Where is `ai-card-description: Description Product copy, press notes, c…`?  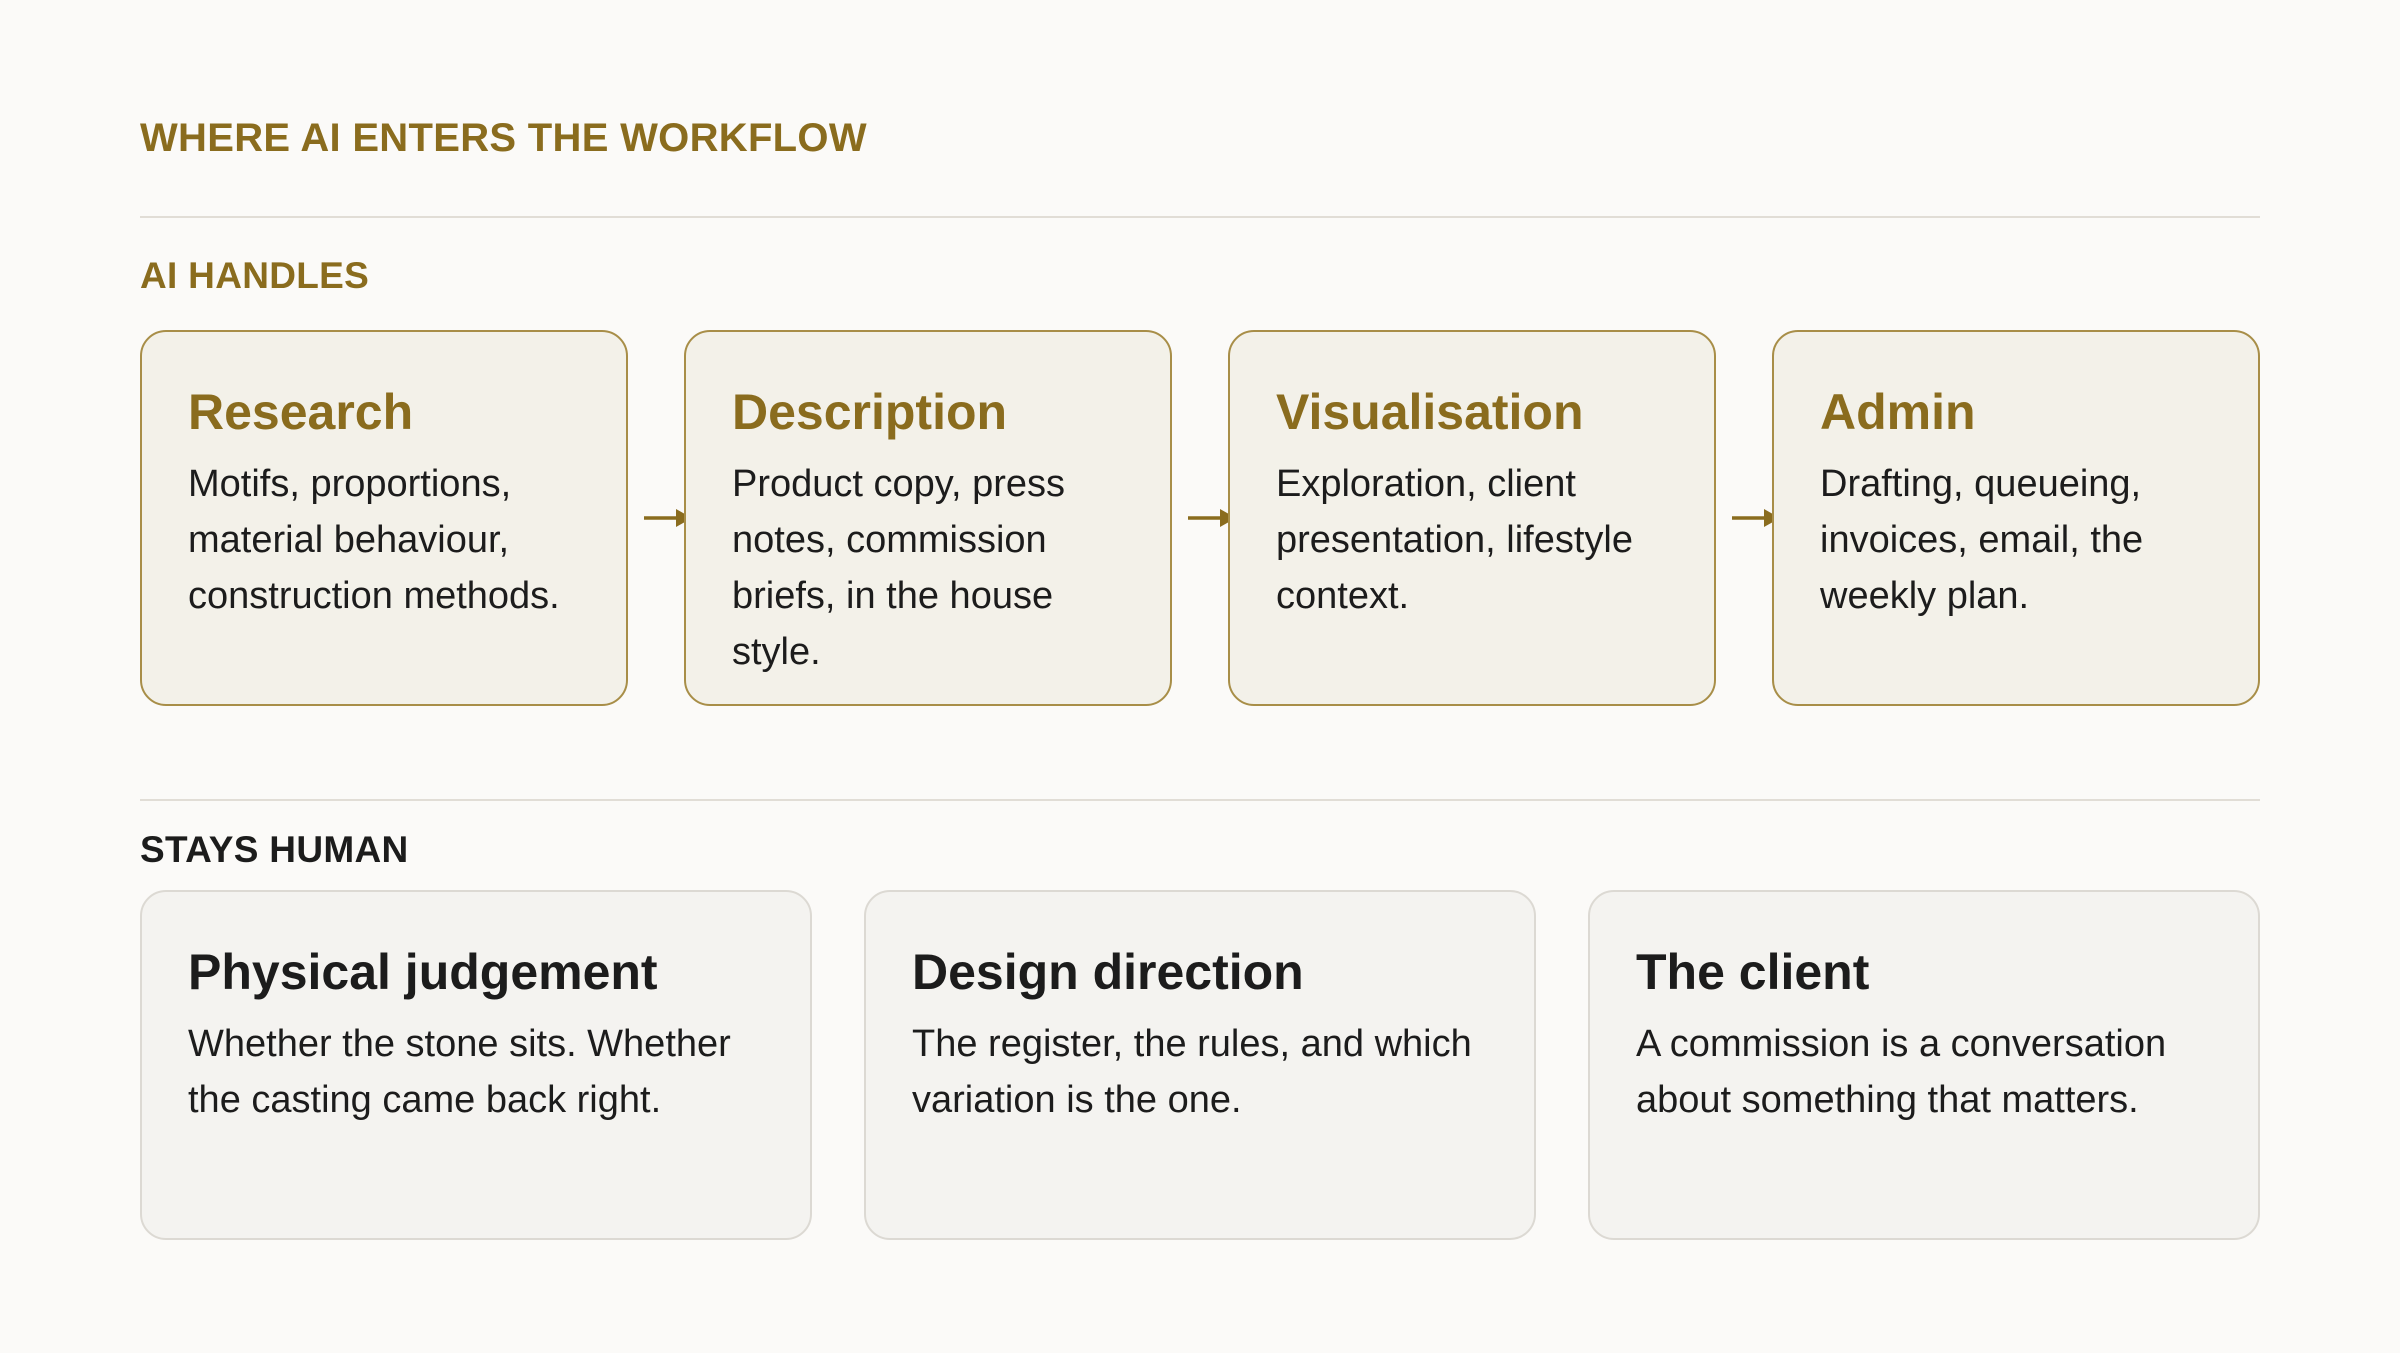 ai-card-description: Description Product copy, press notes, c… is located at coordinates (928, 518).